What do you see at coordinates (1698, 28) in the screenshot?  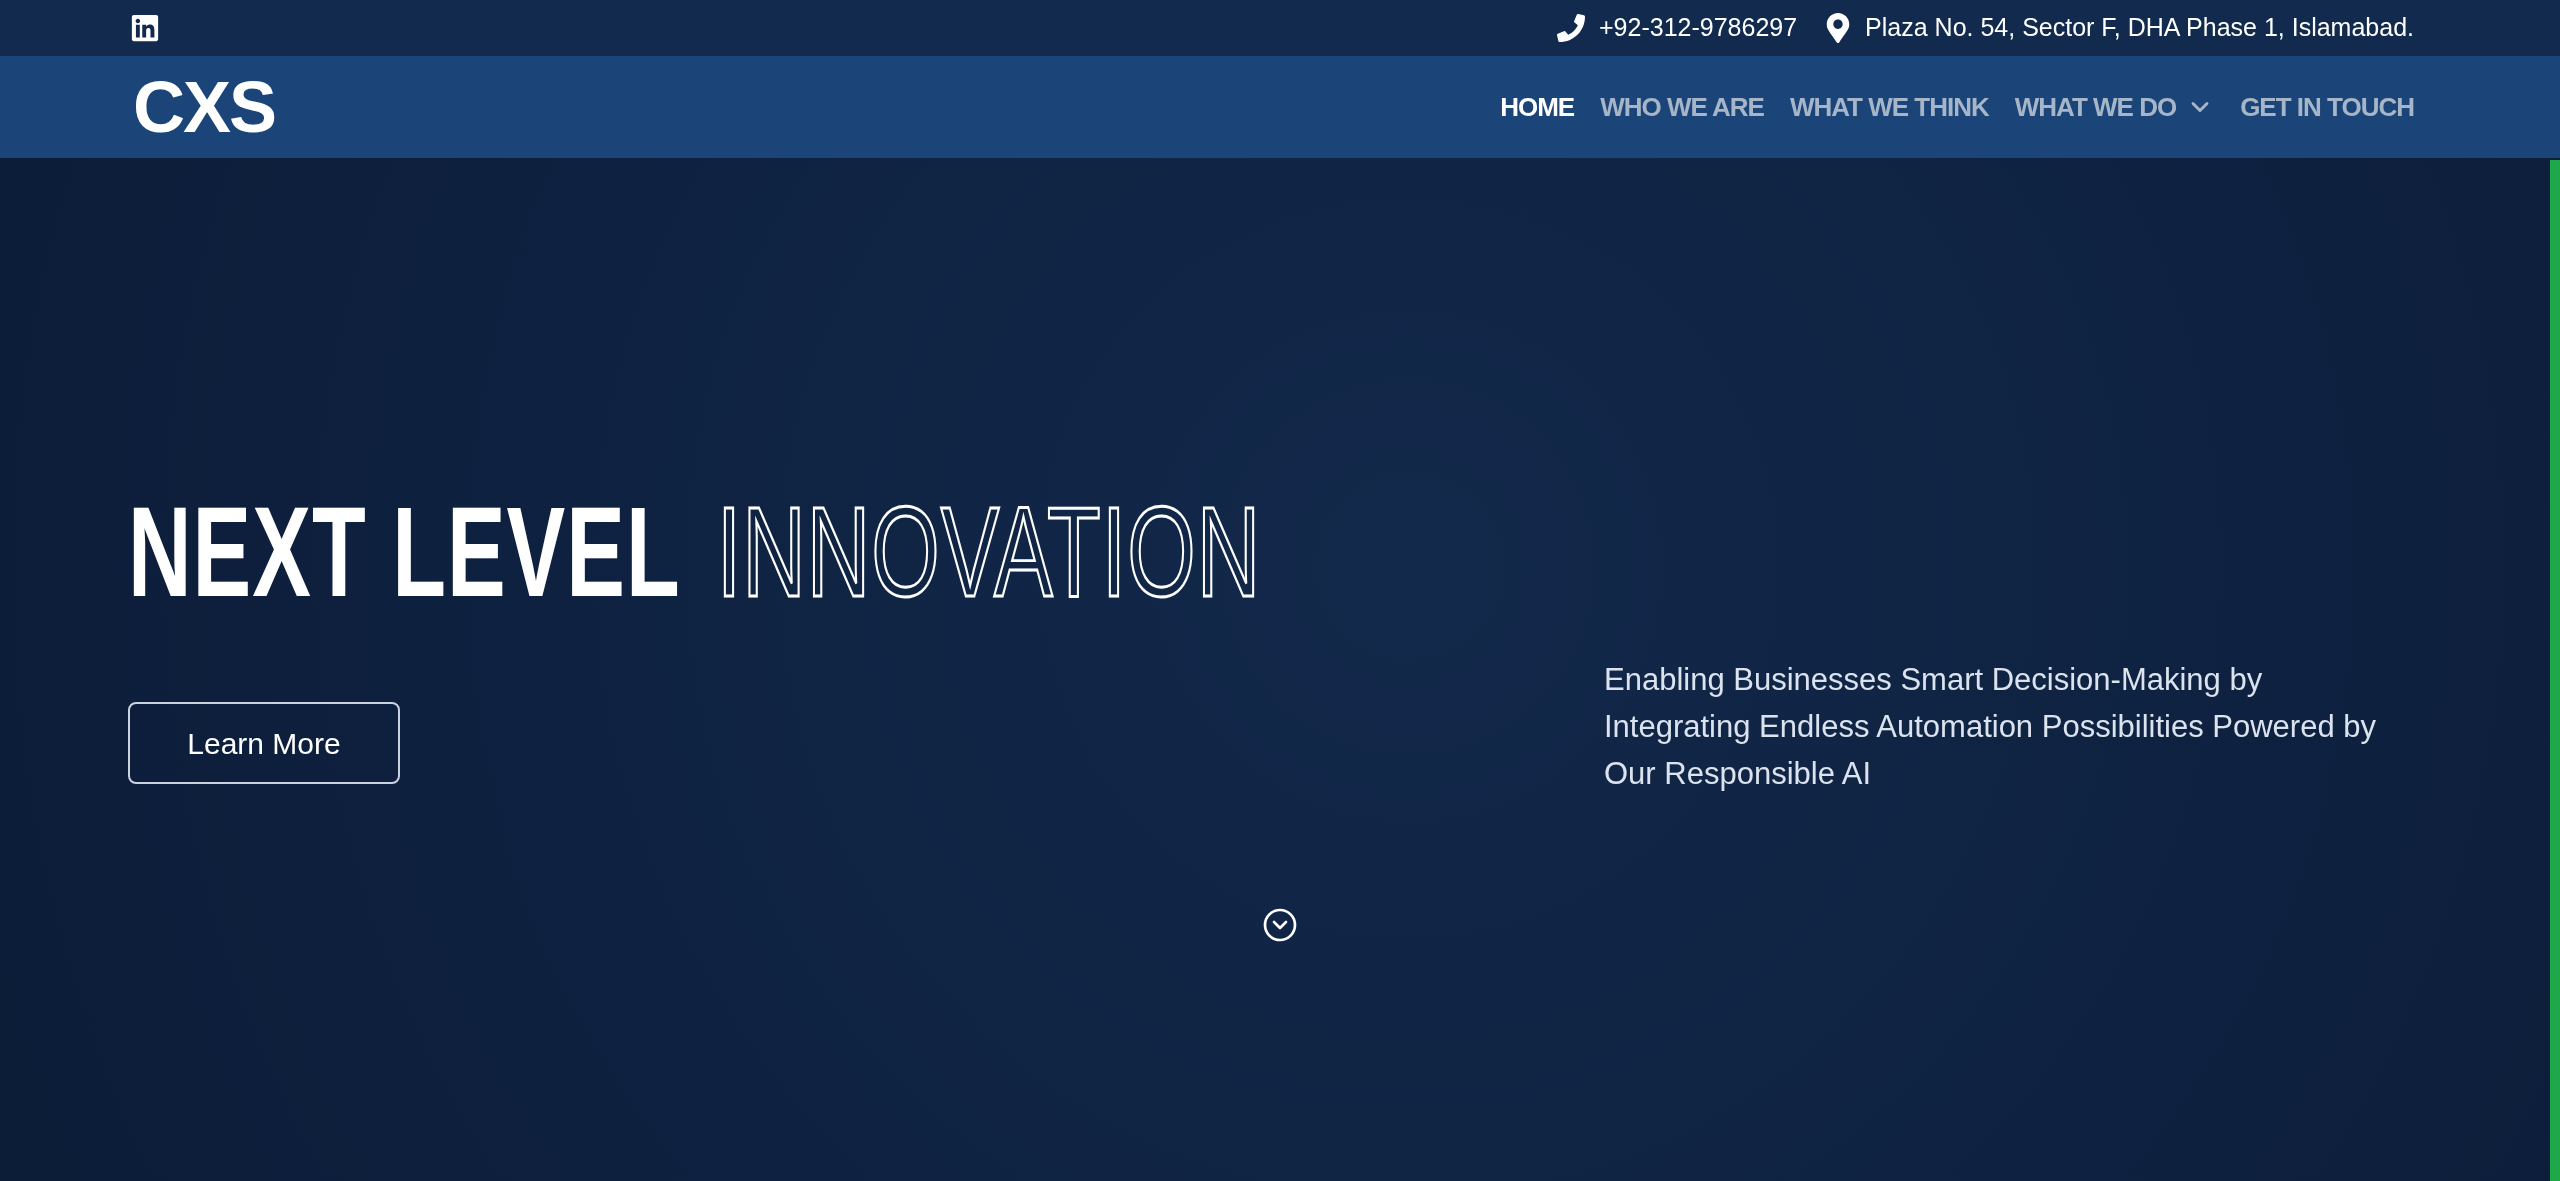 I see `phone-number: +92-312-9786297` at bounding box center [1698, 28].